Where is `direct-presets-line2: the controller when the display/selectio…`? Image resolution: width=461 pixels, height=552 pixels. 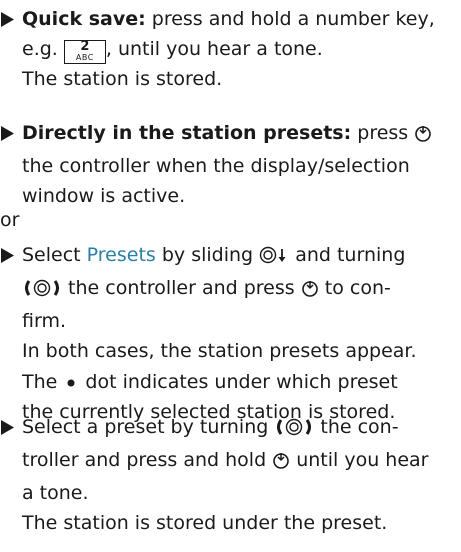
direct-presets-line2: the controller when the display/selectio… is located at coordinates (216, 166).